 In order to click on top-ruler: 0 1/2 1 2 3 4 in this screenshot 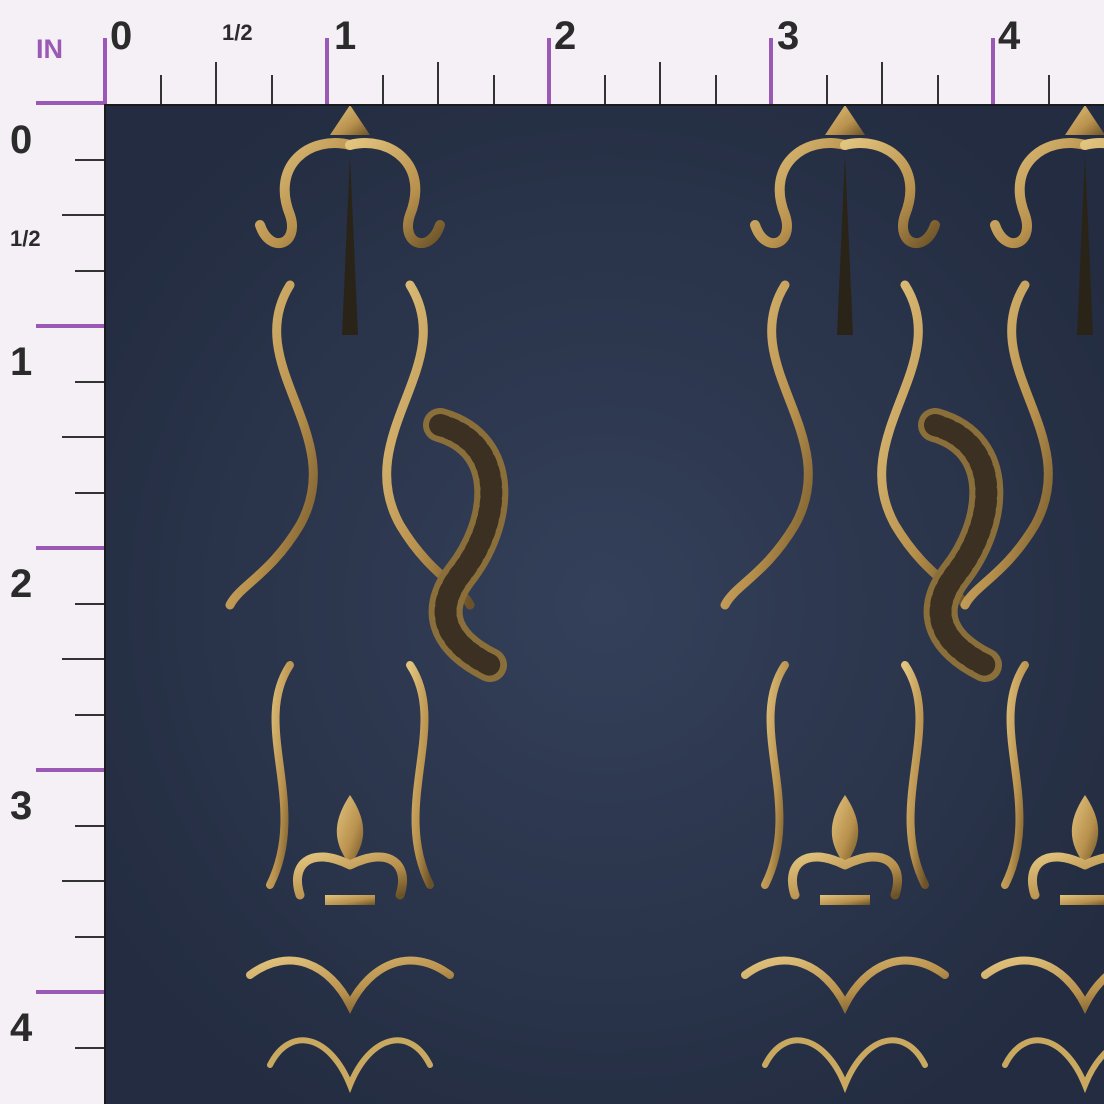, I will do `click(552, 52)`.